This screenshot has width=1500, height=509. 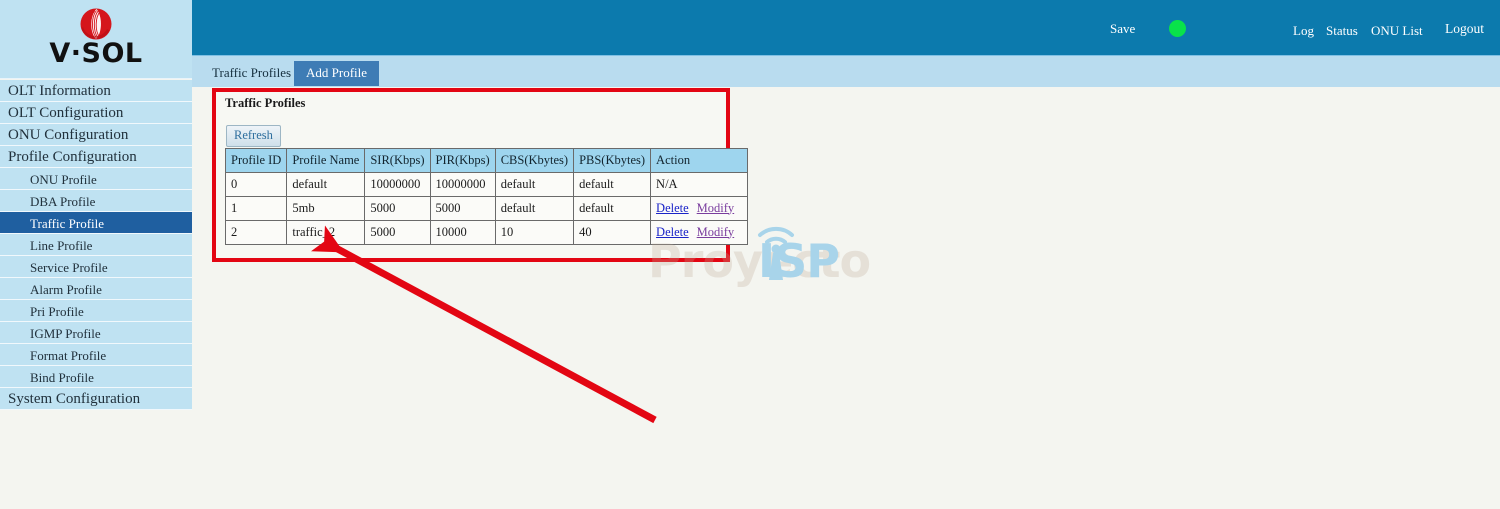 What do you see at coordinates (1397, 31) in the screenshot?
I see `onu-list-link: ONU List` at bounding box center [1397, 31].